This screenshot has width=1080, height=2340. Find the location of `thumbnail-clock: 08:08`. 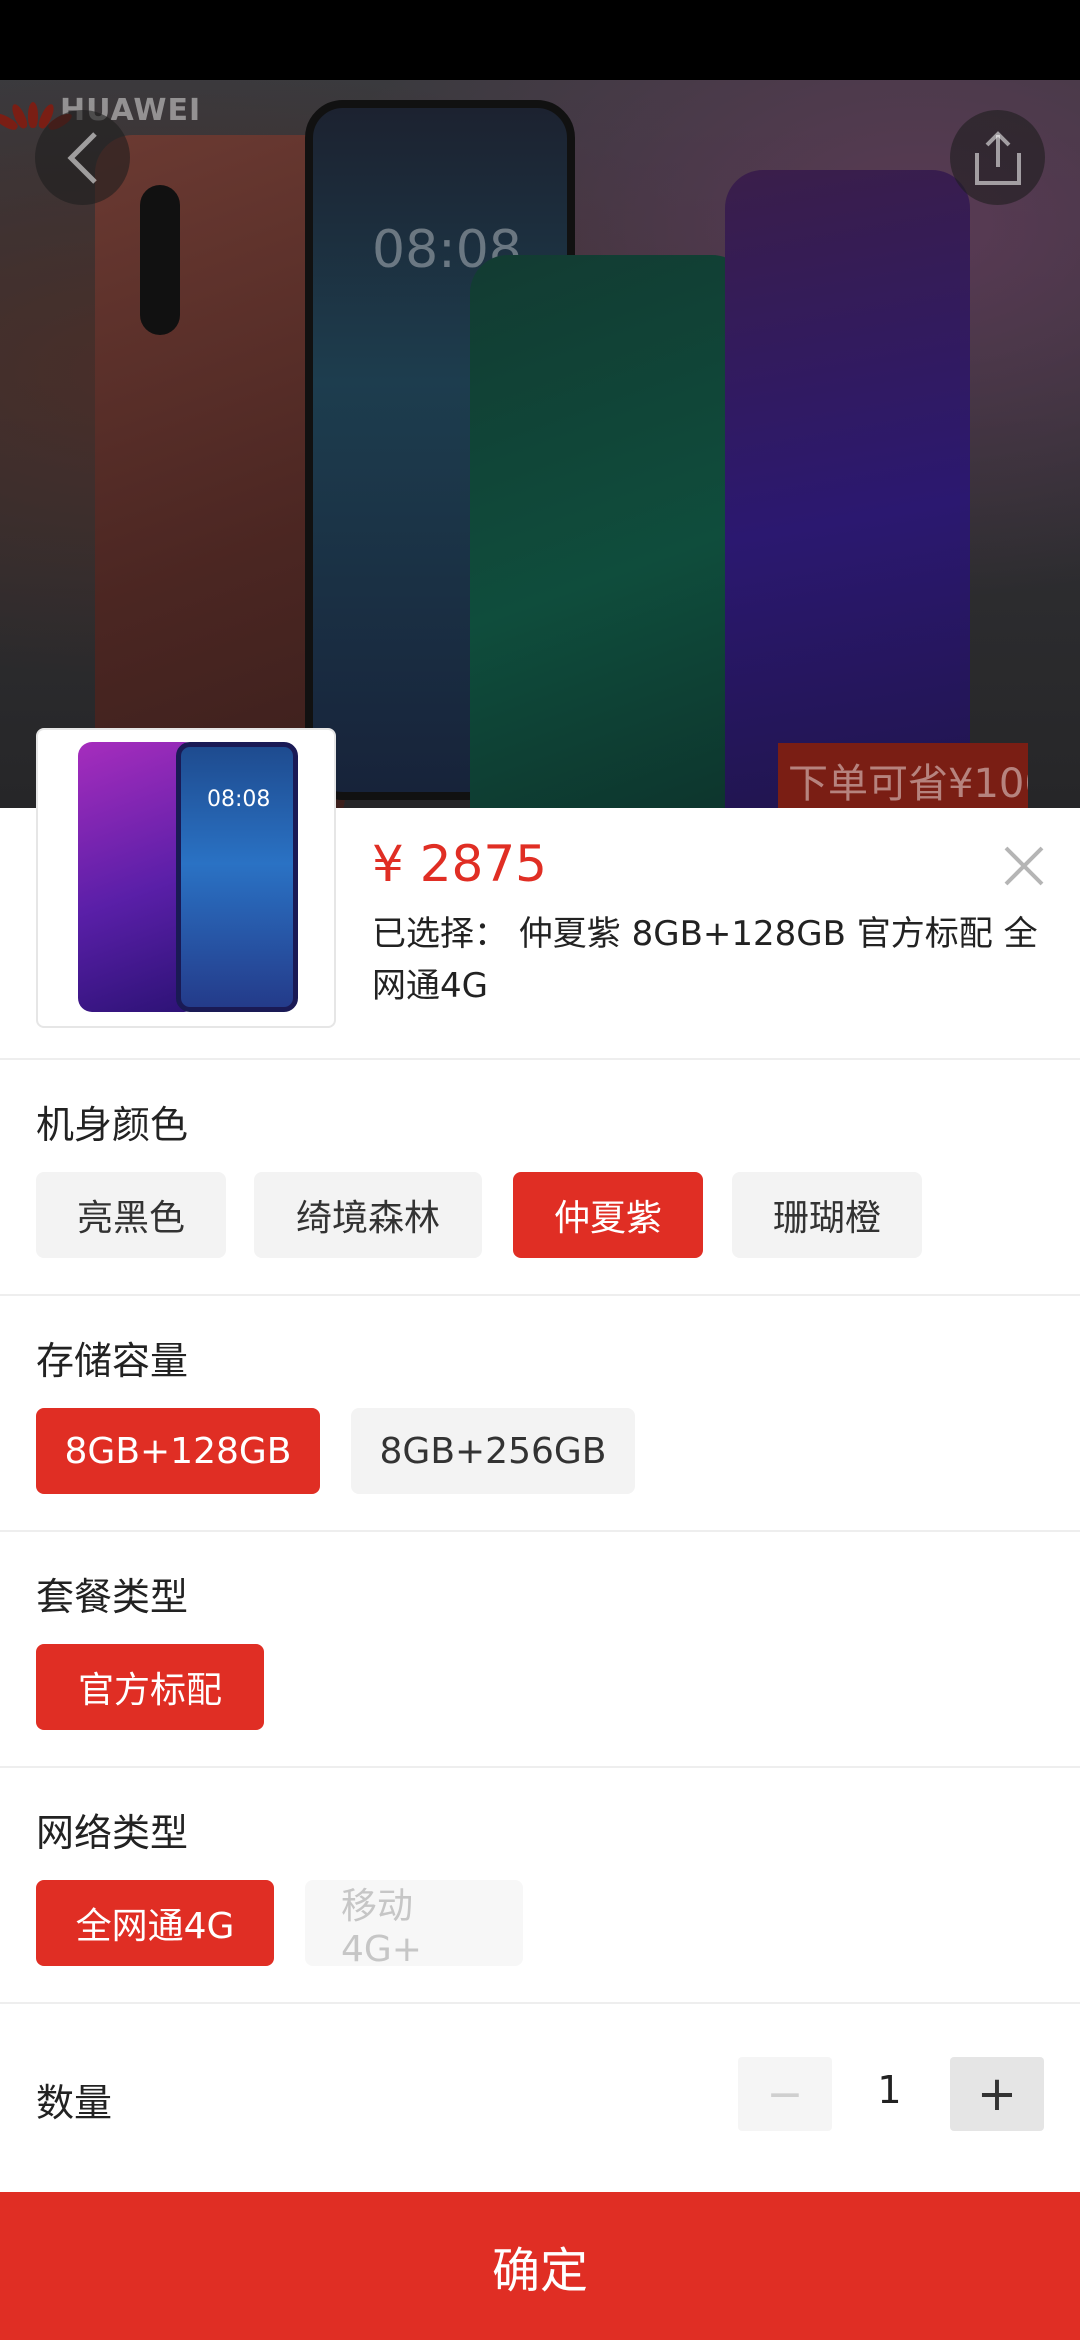

thumbnail-clock: 08:08 is located at coordinates (239, 799).